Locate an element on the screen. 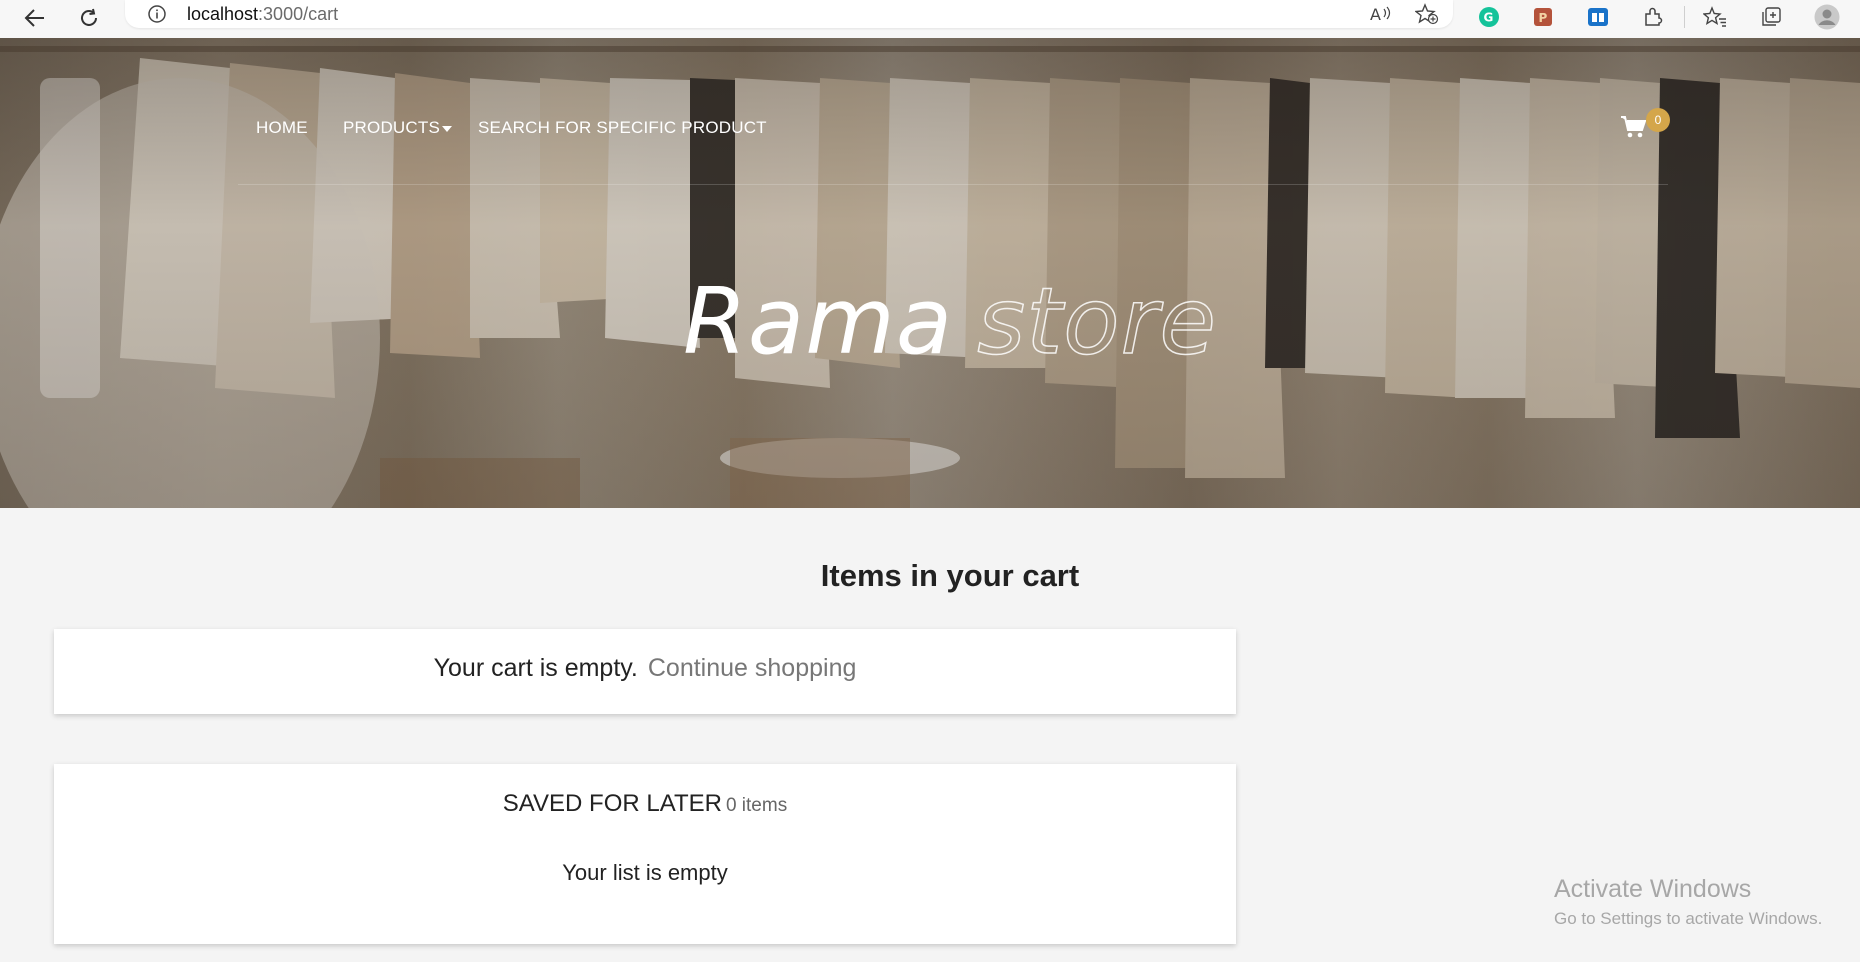 Image resolution: width=1860 pixels, height=962 pixels. saved-for-later-title: SAVED FOR LATER 0 items is located at coordinates (645, 804).